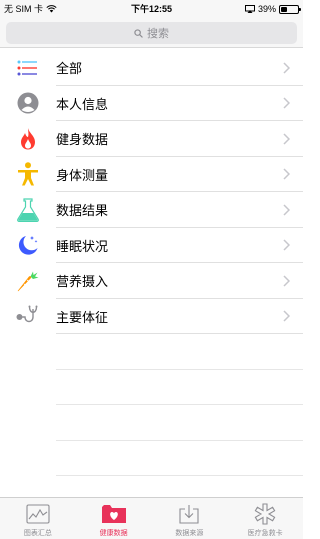 This screenshot has width=320, height=539. Describe the element at coordinates (158, 34) in the screenshot. I see `search-placeholder: 搜索` at that location.